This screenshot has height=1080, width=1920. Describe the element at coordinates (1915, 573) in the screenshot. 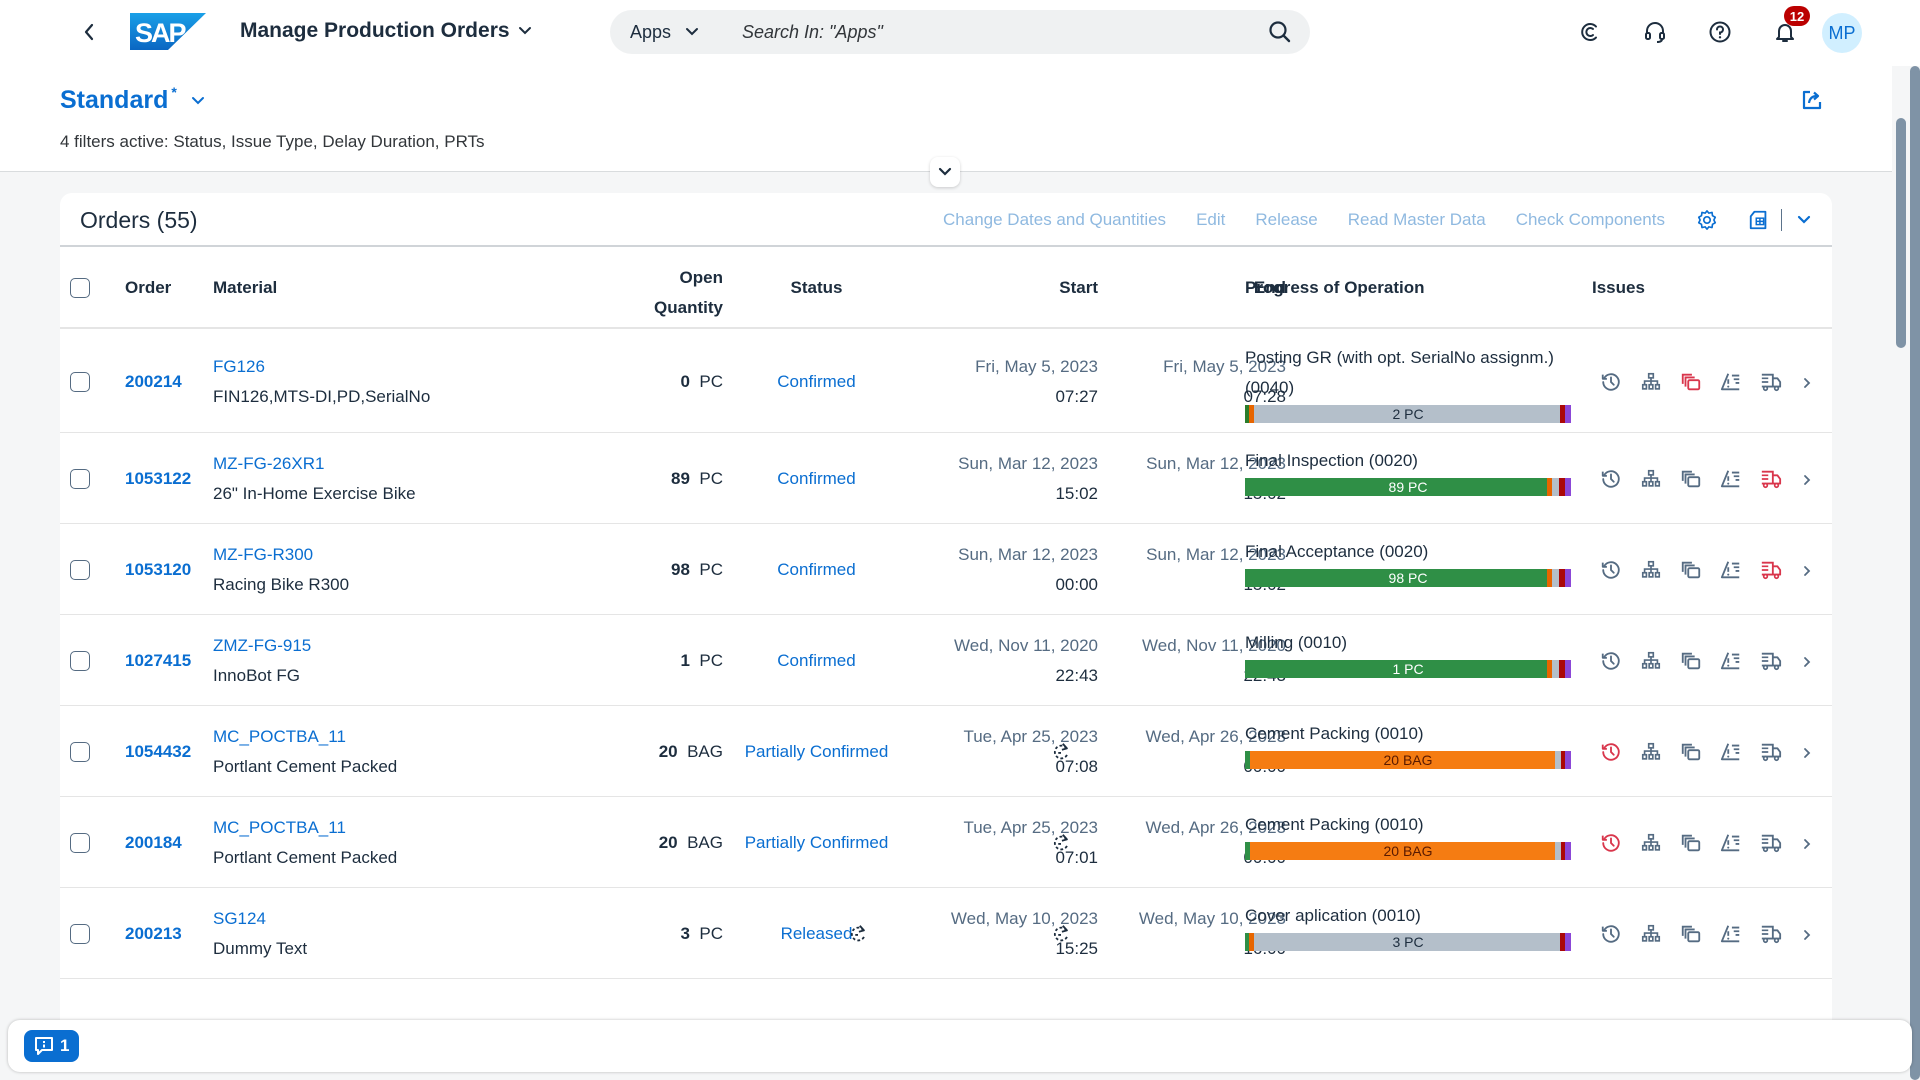

I see `outer-scrollbar` at that location.